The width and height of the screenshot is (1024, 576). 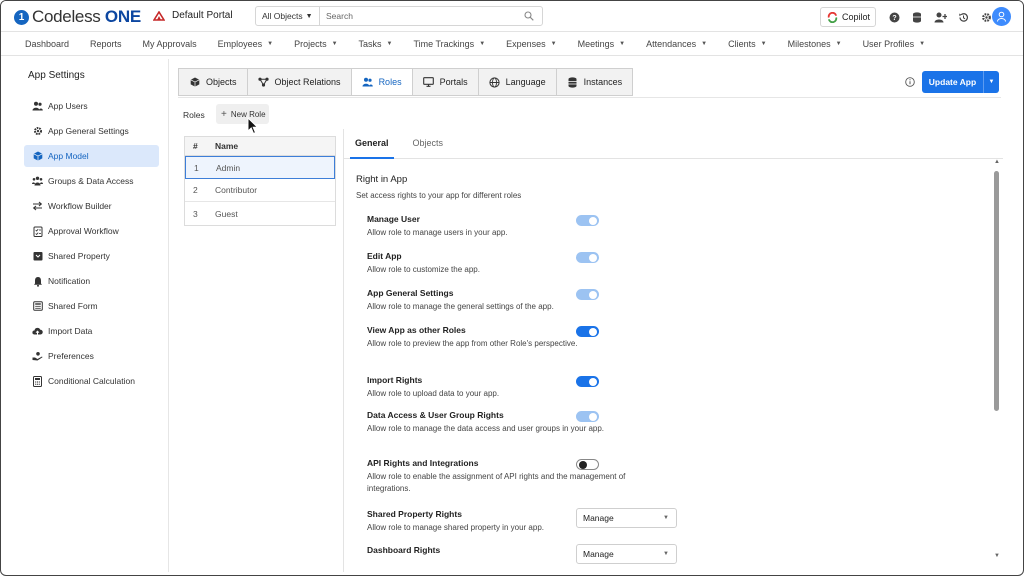 I want to click on update-app-label: Update App, so click(x=952, y=82).